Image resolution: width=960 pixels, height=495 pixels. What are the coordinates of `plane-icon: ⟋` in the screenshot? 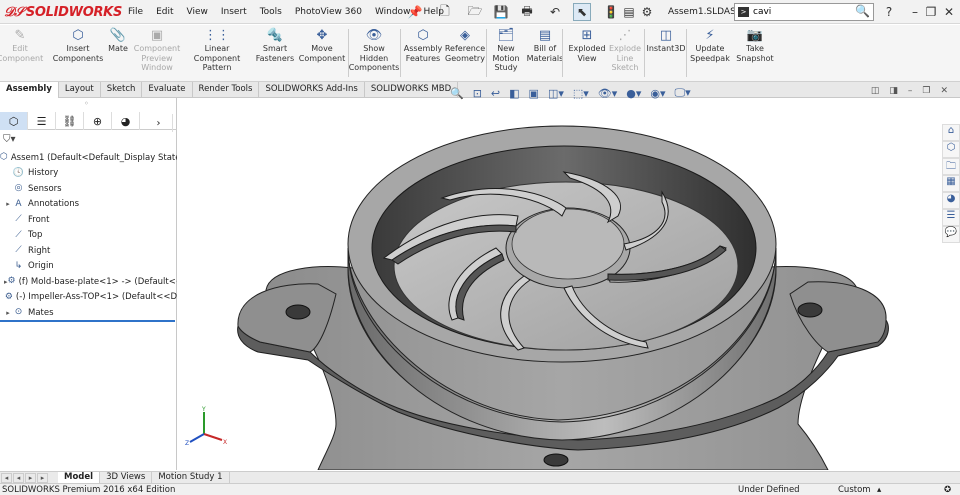 It's located at (18, 250).